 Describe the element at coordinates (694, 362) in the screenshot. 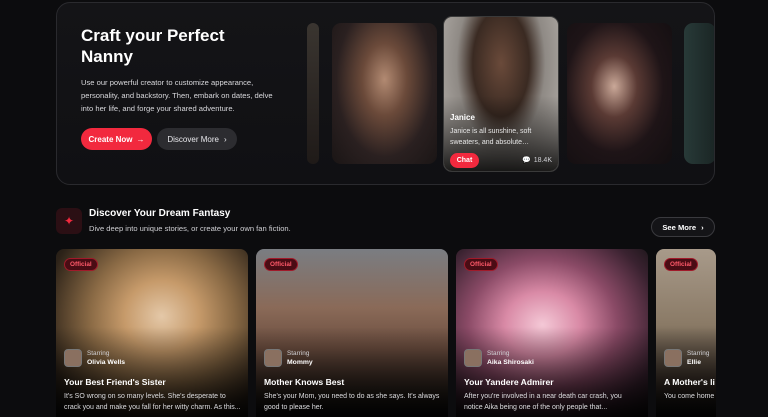

I see `starring-name: Ellie` at that location.